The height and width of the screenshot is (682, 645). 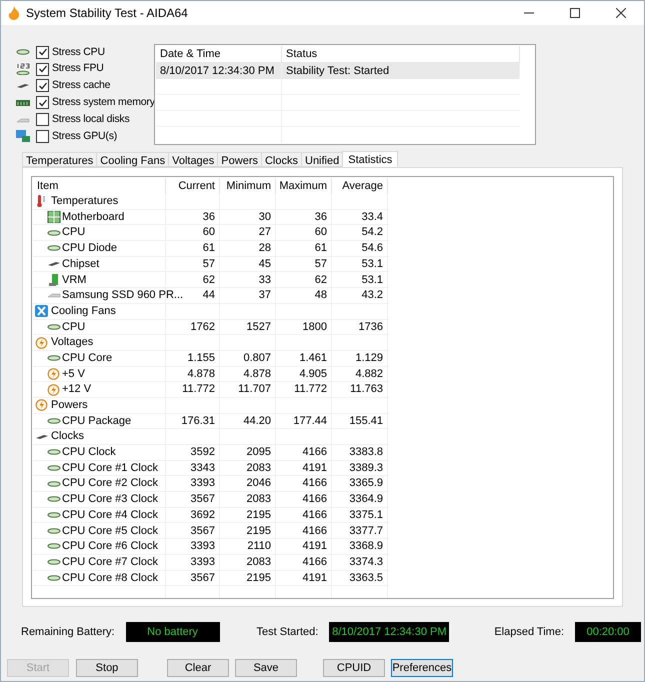 I want to click on checkbox-label: Stress system memory, so click(x=103, y=102).